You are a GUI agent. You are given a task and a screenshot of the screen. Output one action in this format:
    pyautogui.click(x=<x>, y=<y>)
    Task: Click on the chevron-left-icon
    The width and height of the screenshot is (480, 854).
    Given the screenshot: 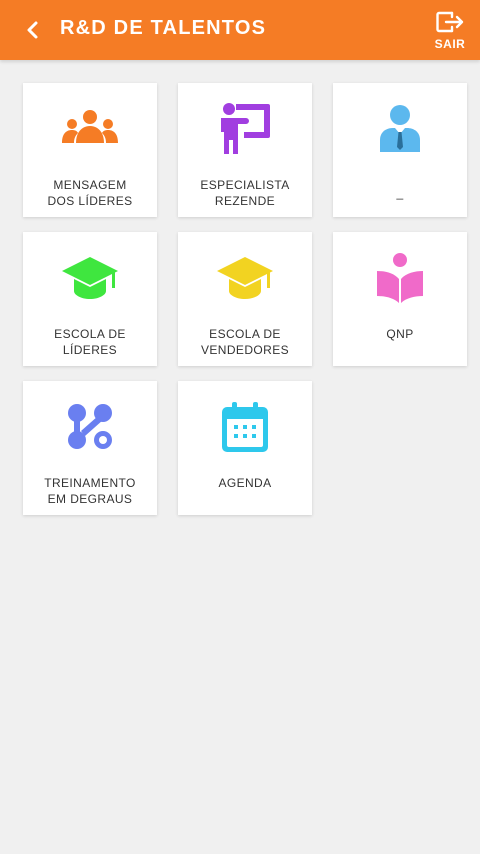 What is the action you would take?
    pyautogui.click(x=32, y=30)
    